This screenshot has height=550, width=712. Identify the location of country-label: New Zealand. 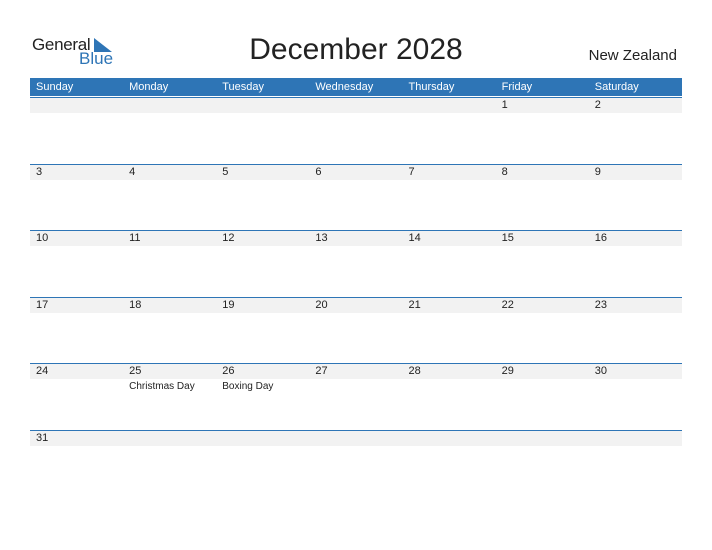
(632, 55).